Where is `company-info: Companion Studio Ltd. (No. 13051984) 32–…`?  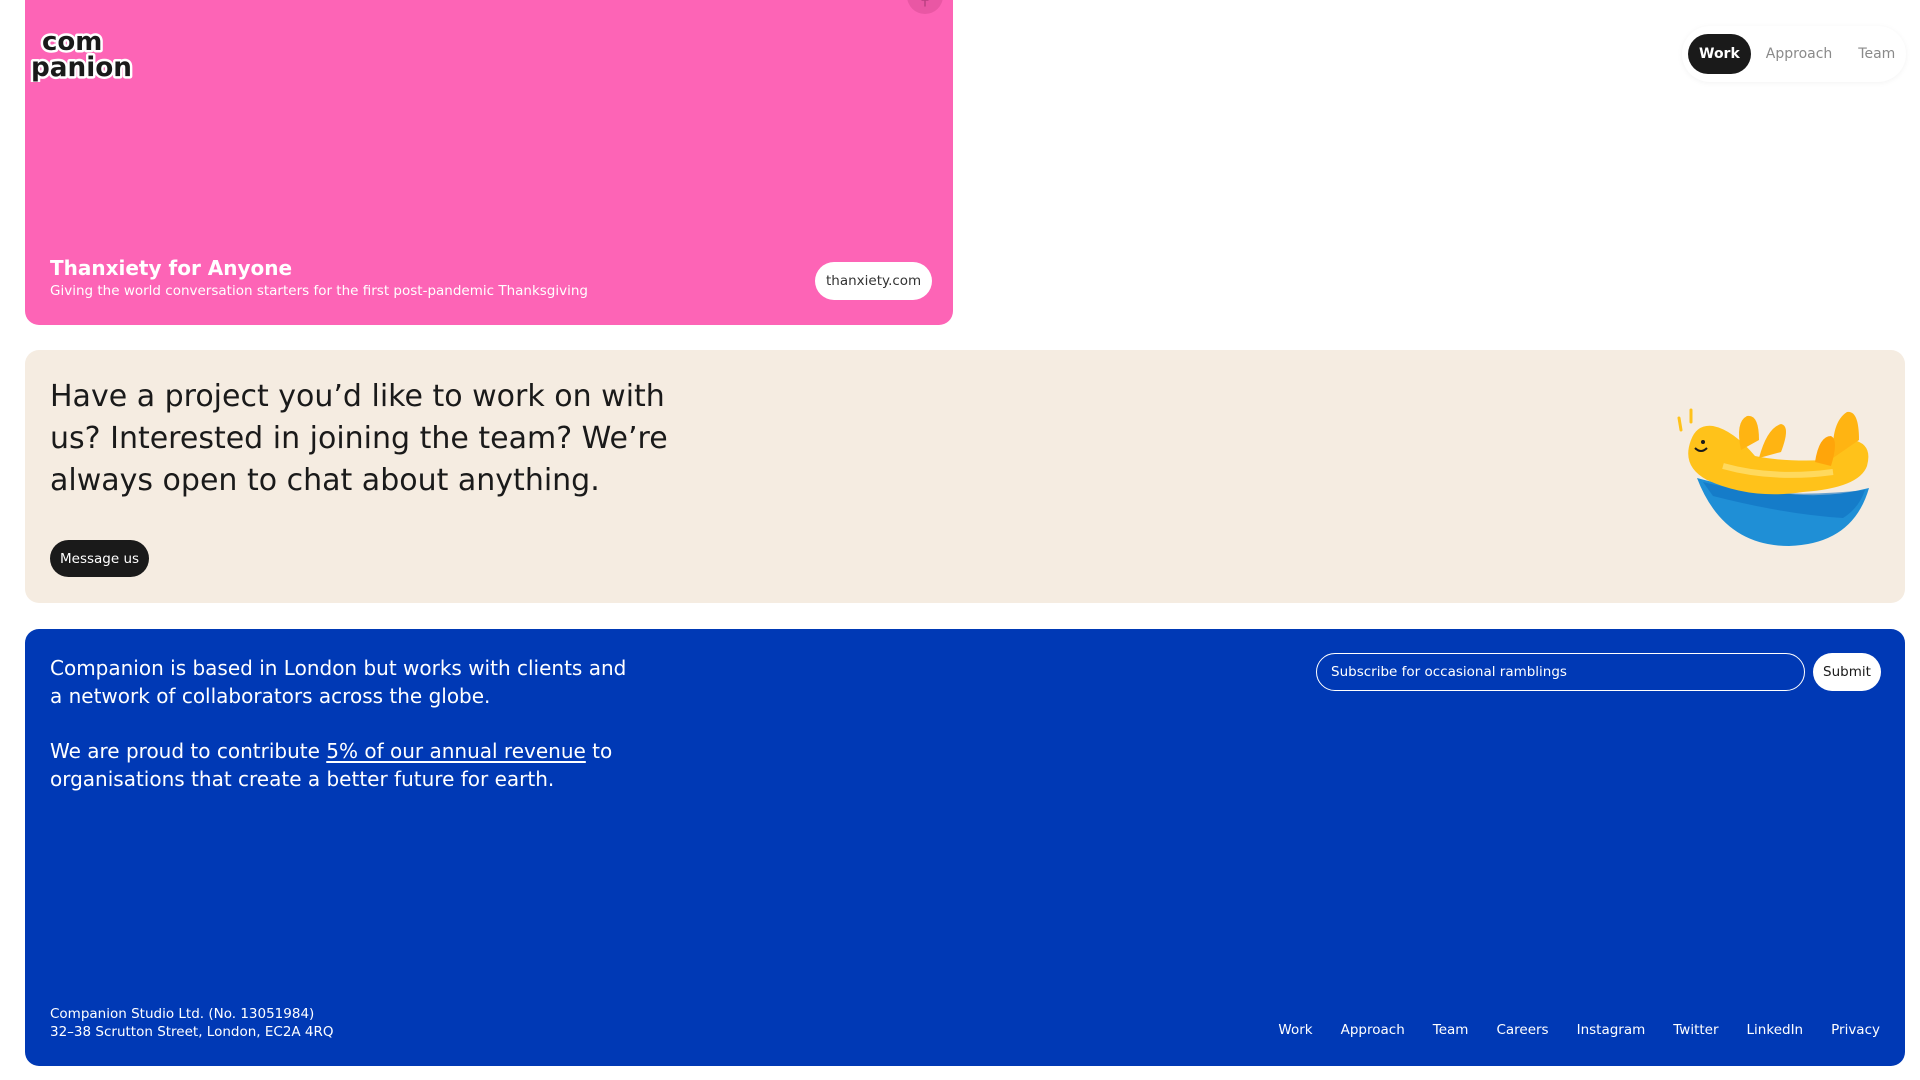 company-info: Companion Studio Ltd. (No. 13051984) 32–… is located at coordinates (192, 1023).